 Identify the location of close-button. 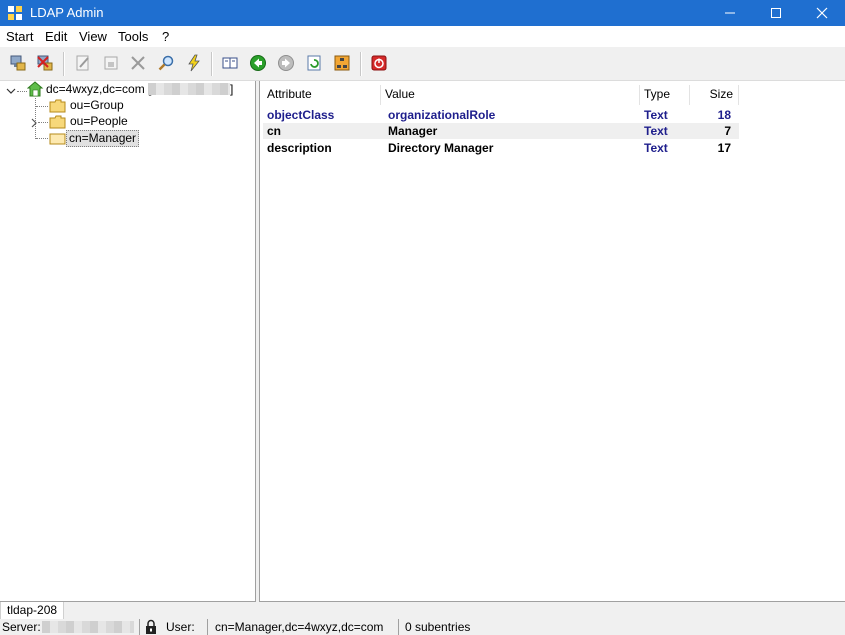
(822, 13).